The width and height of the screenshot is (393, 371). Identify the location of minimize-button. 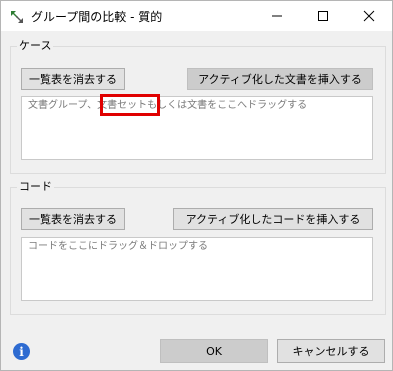
(277, 16).